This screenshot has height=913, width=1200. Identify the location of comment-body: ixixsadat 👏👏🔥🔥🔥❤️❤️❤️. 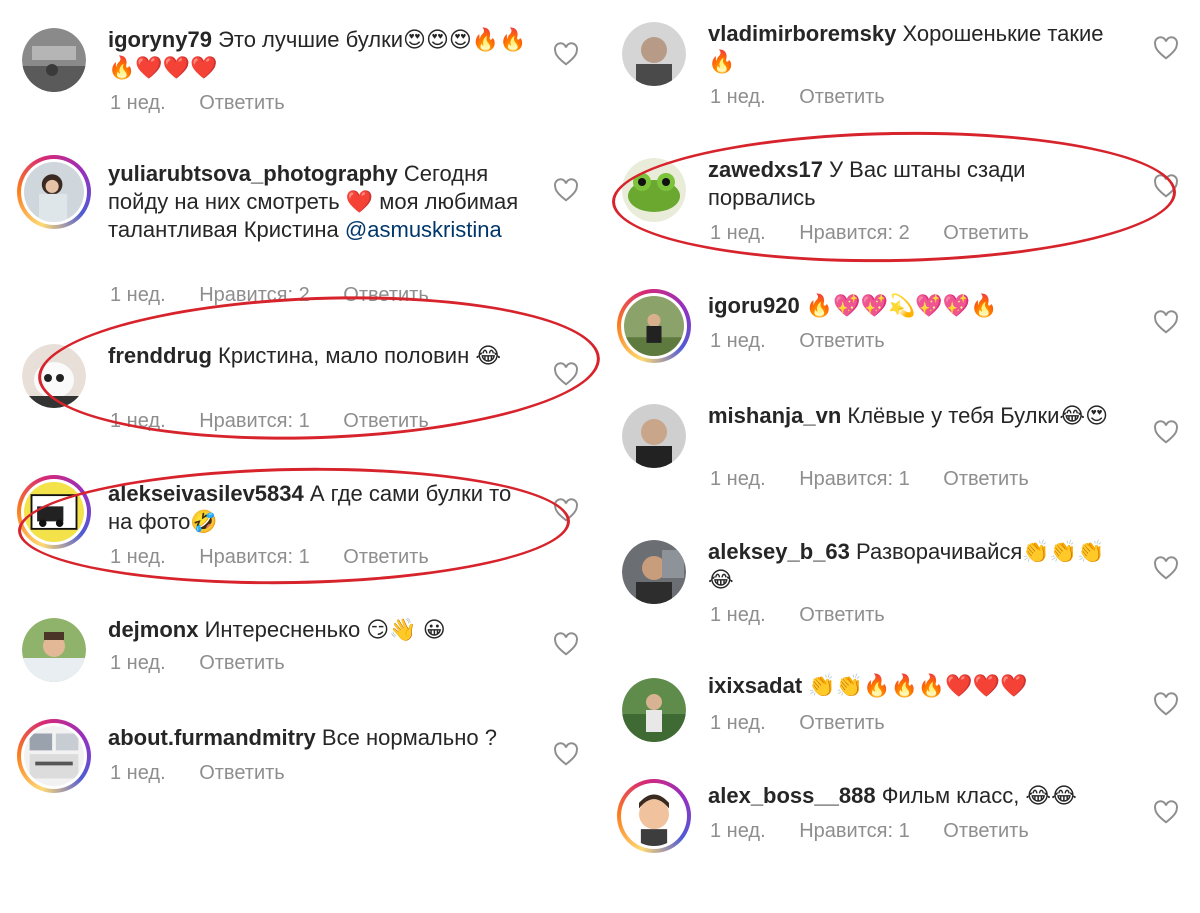
(918, 686).